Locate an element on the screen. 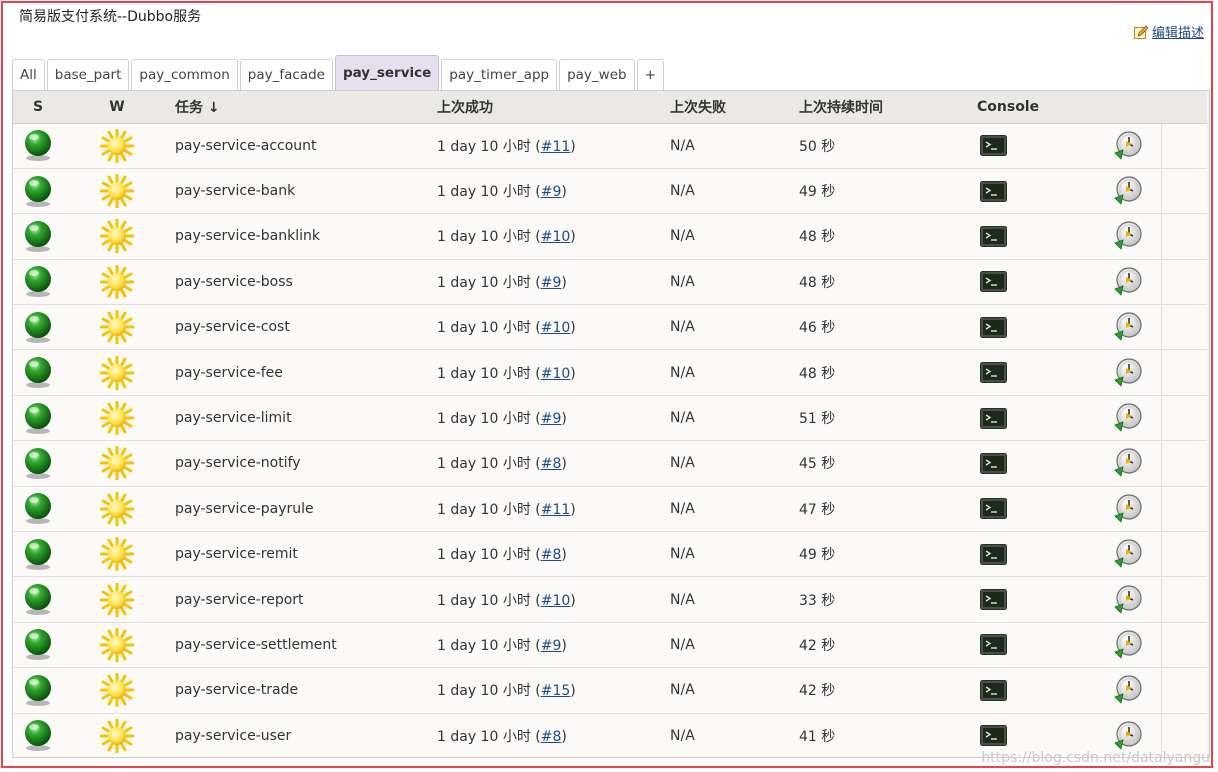  header-last-failure: 上次失败 is located at coordinates (730, 107).